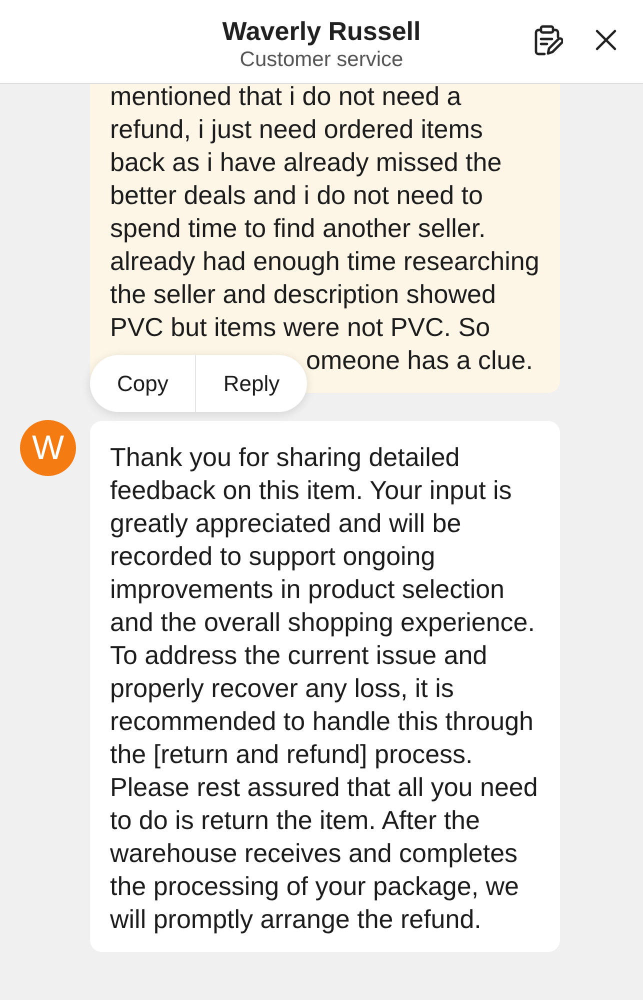  I want to click on menu-item: Reply, so click(251, 383).